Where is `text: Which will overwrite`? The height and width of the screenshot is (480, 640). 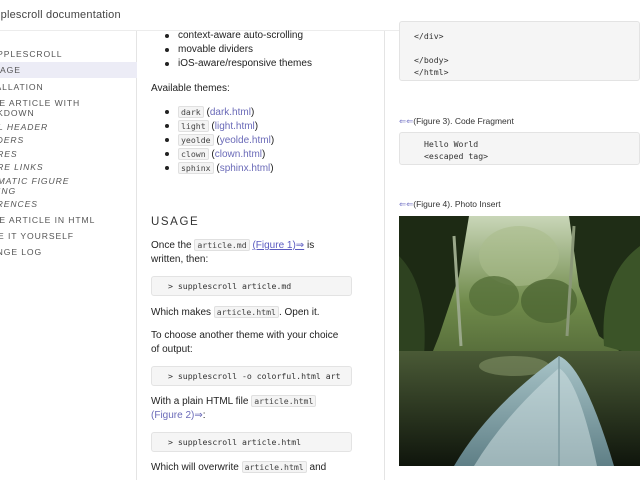
text: Which will overwrite is located at coordinates (195, 467).